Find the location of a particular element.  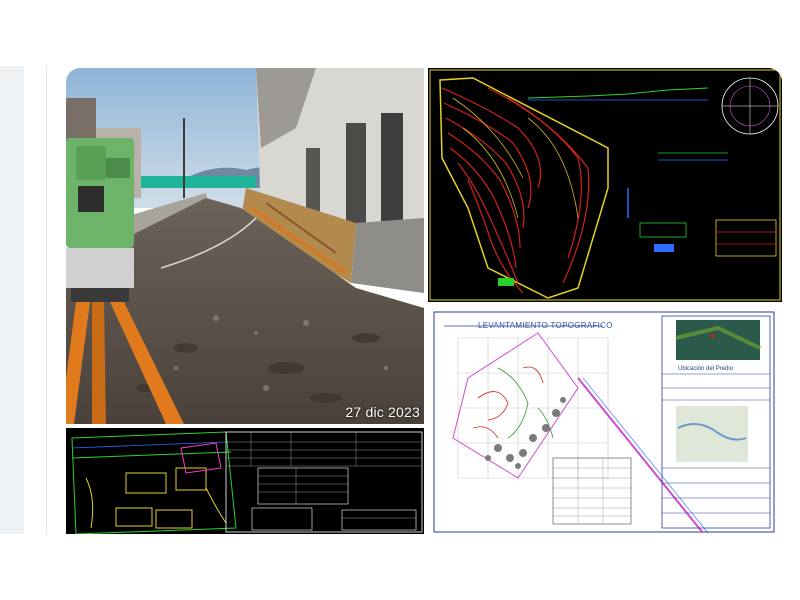

left-sidebar-strip is located at coordinates (12, 300).